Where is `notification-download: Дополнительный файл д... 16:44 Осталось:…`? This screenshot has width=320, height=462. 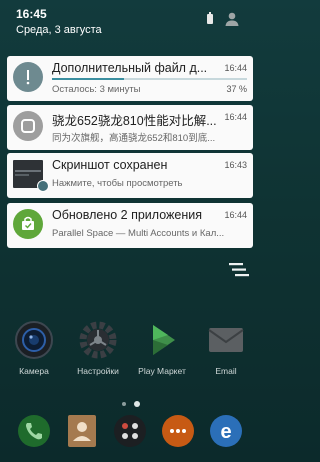 notification-download: Дополнительный файл д... 16:44 Осталось:… is located at coordinates (130, 78).